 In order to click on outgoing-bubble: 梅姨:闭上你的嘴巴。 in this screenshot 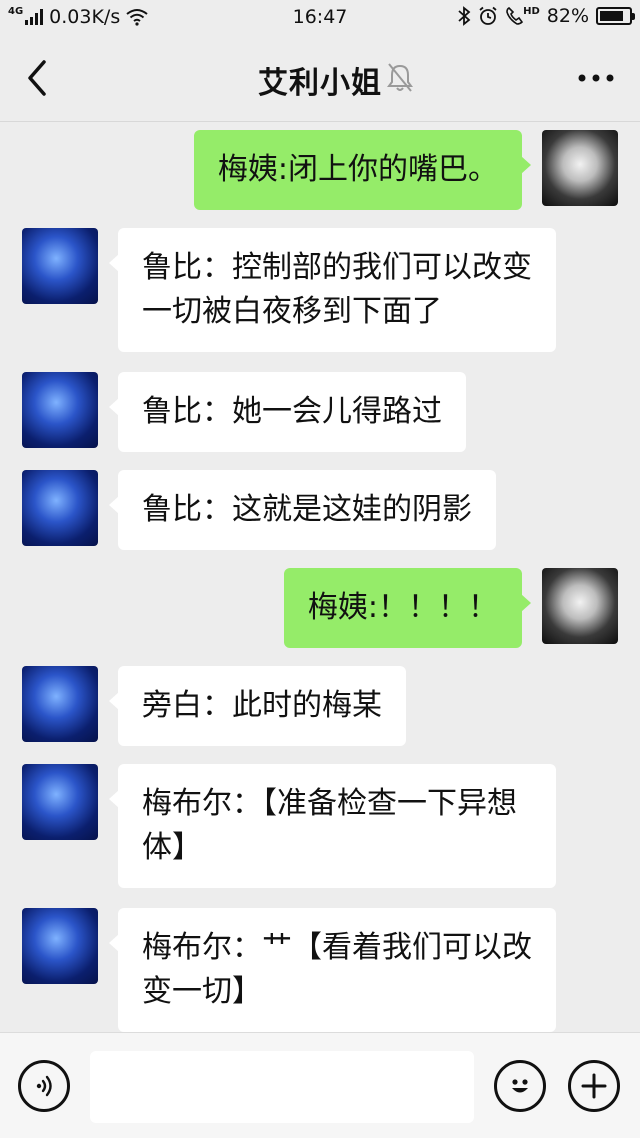, I will do `click(362, 170)`.